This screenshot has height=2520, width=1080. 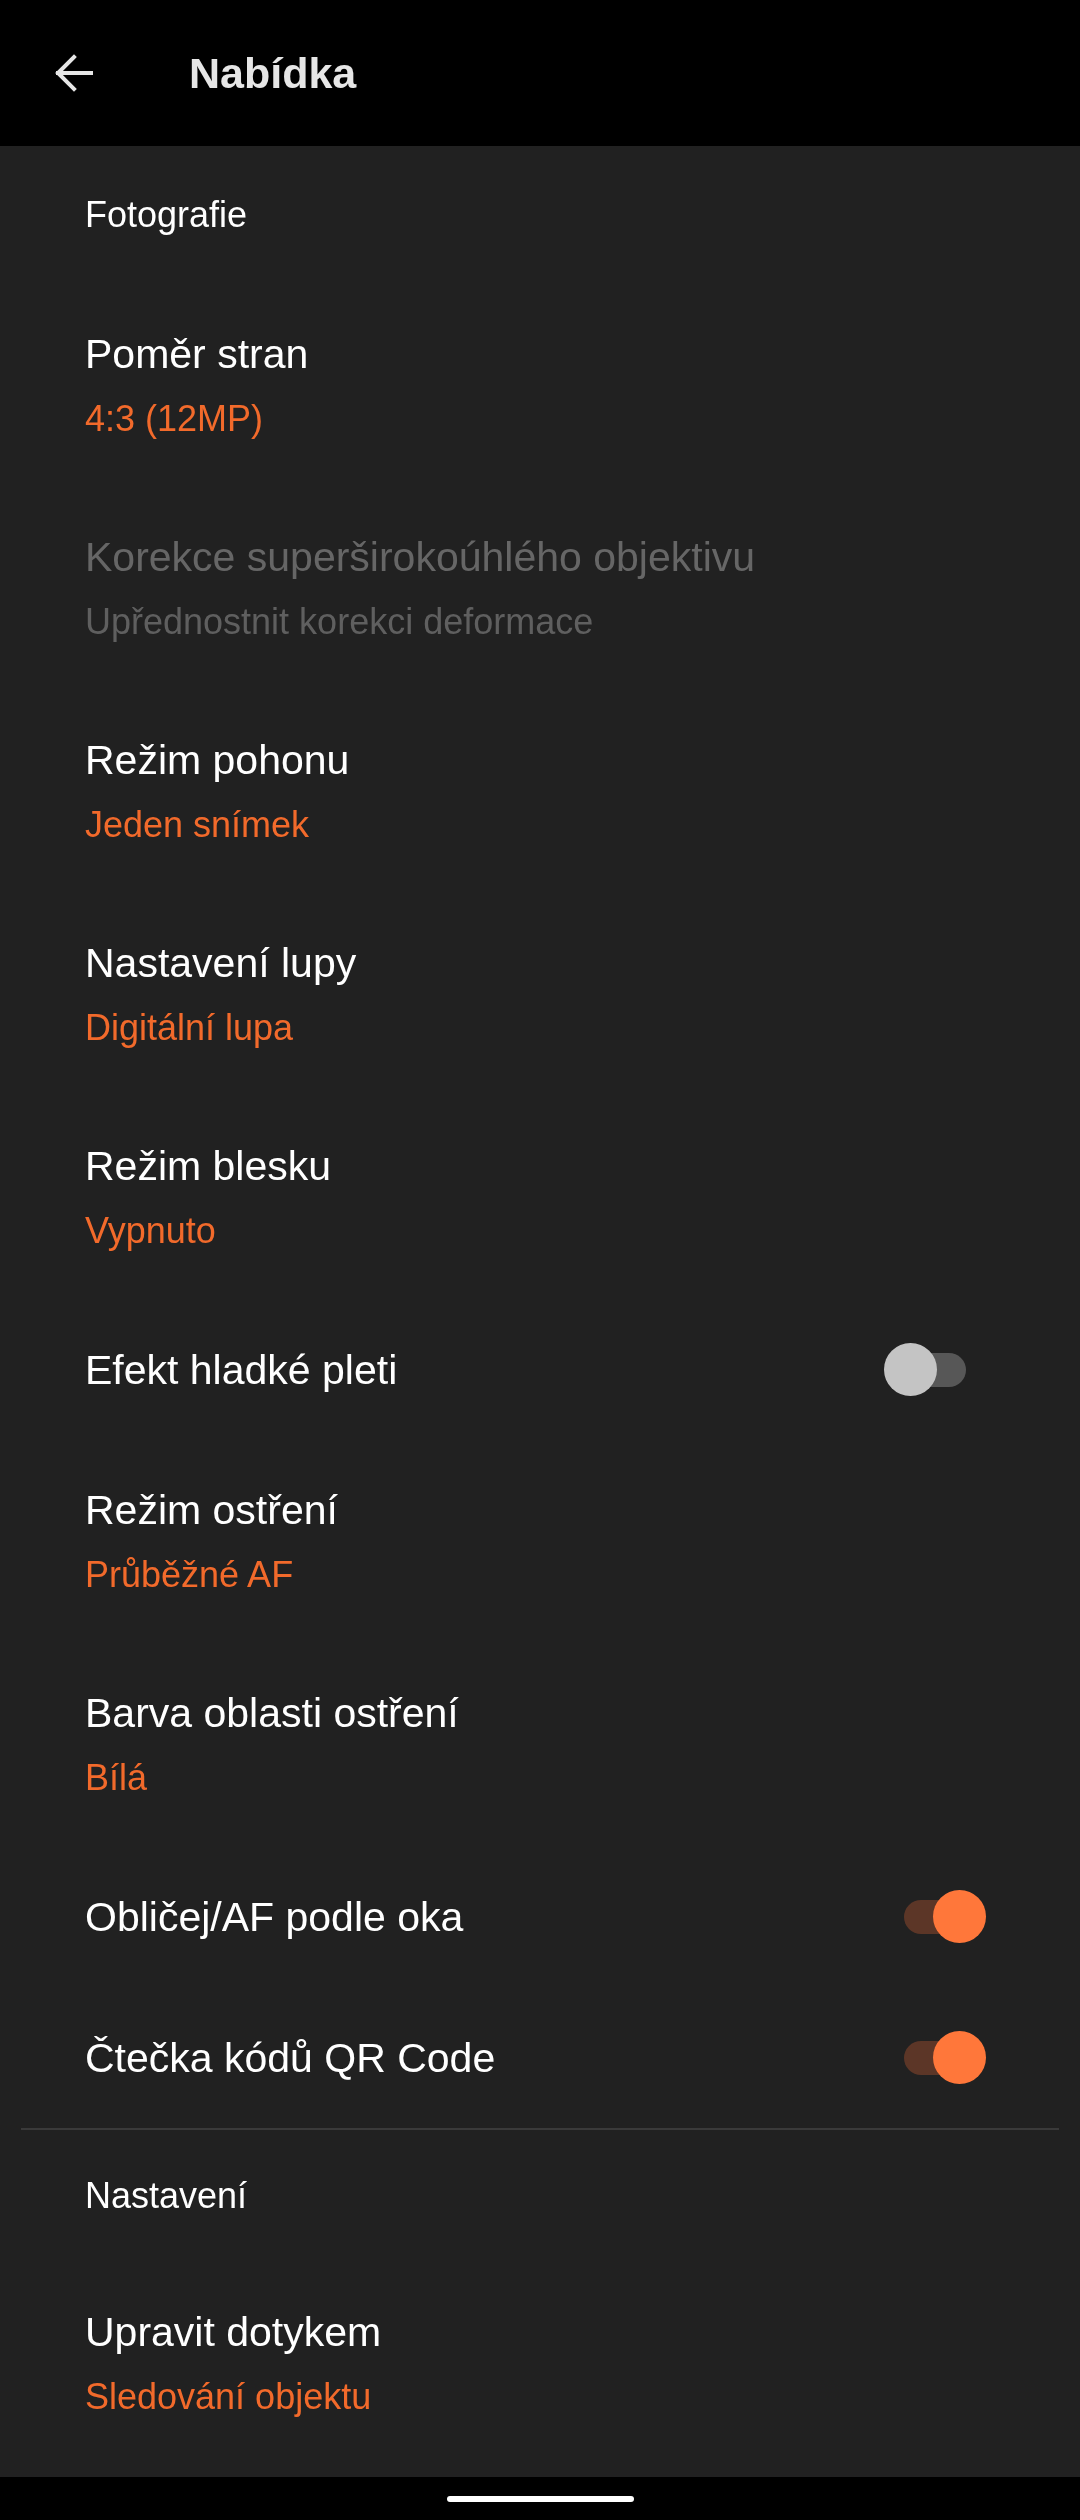 What do you see at coordinates (166, 2196) in the screenshot?
I see `section-header: Nastavení` at bounding box center [166, 2196].